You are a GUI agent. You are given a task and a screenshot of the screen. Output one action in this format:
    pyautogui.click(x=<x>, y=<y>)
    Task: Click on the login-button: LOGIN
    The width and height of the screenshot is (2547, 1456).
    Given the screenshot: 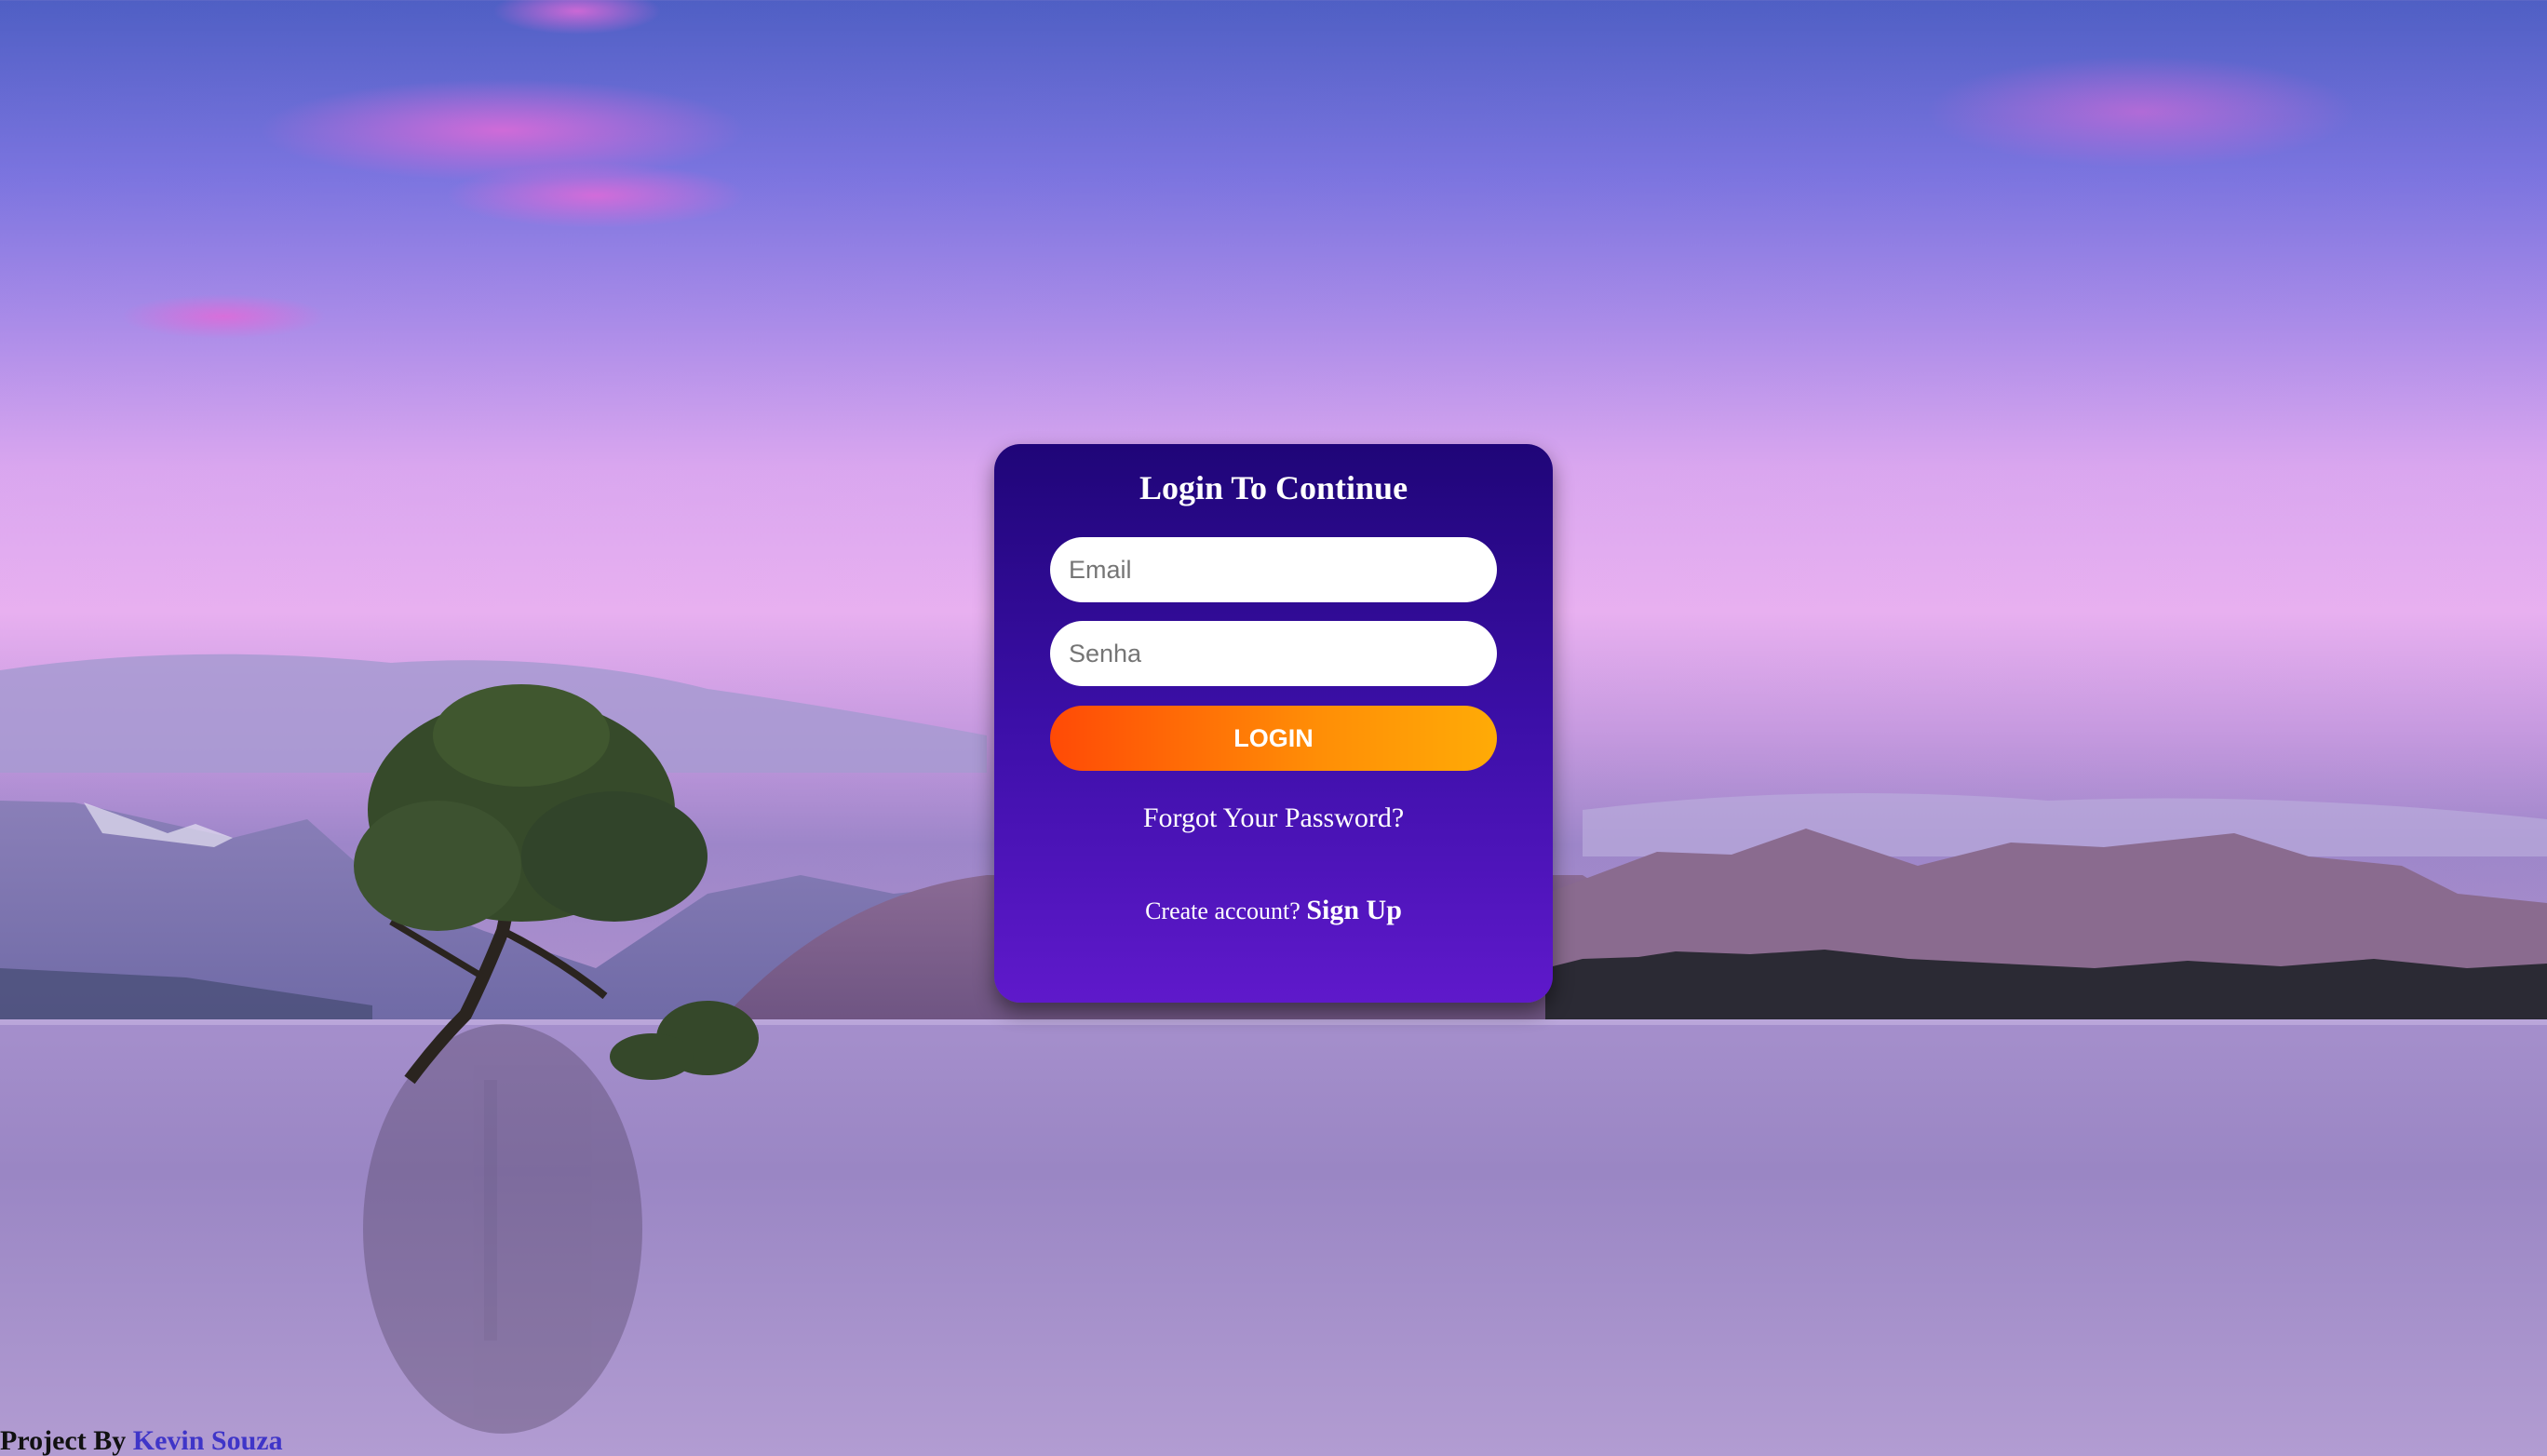 What is the action you would take?
    pyautogui.click(x=1273, y=738)
    